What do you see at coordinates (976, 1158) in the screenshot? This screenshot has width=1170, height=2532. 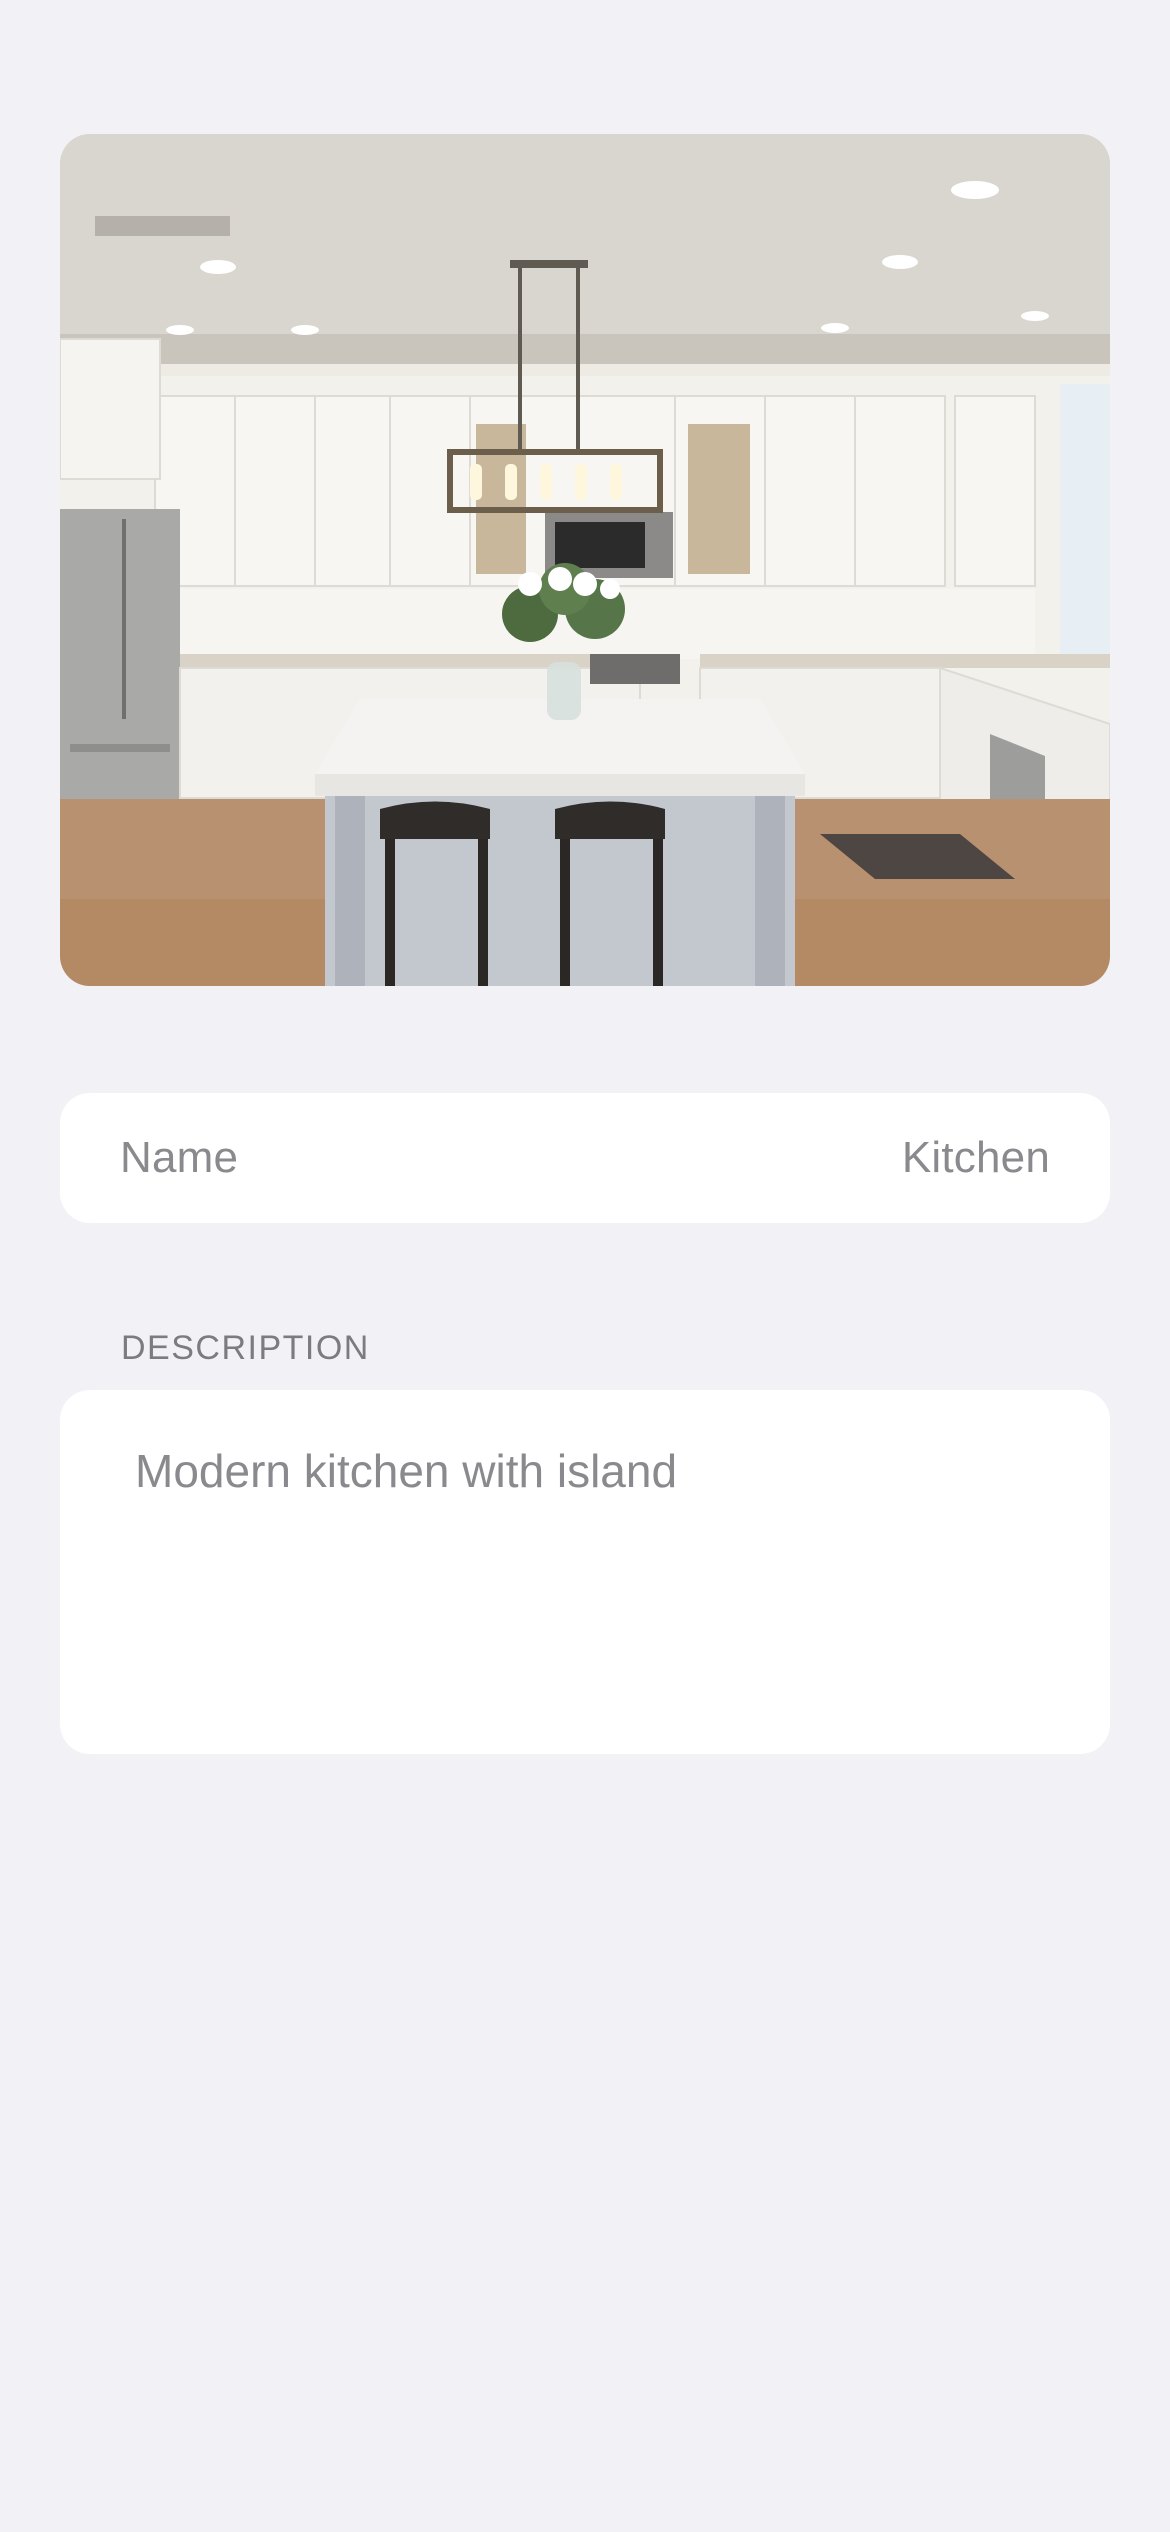 I see `name-value: Kitchen` at bounding box center [976, 1158].